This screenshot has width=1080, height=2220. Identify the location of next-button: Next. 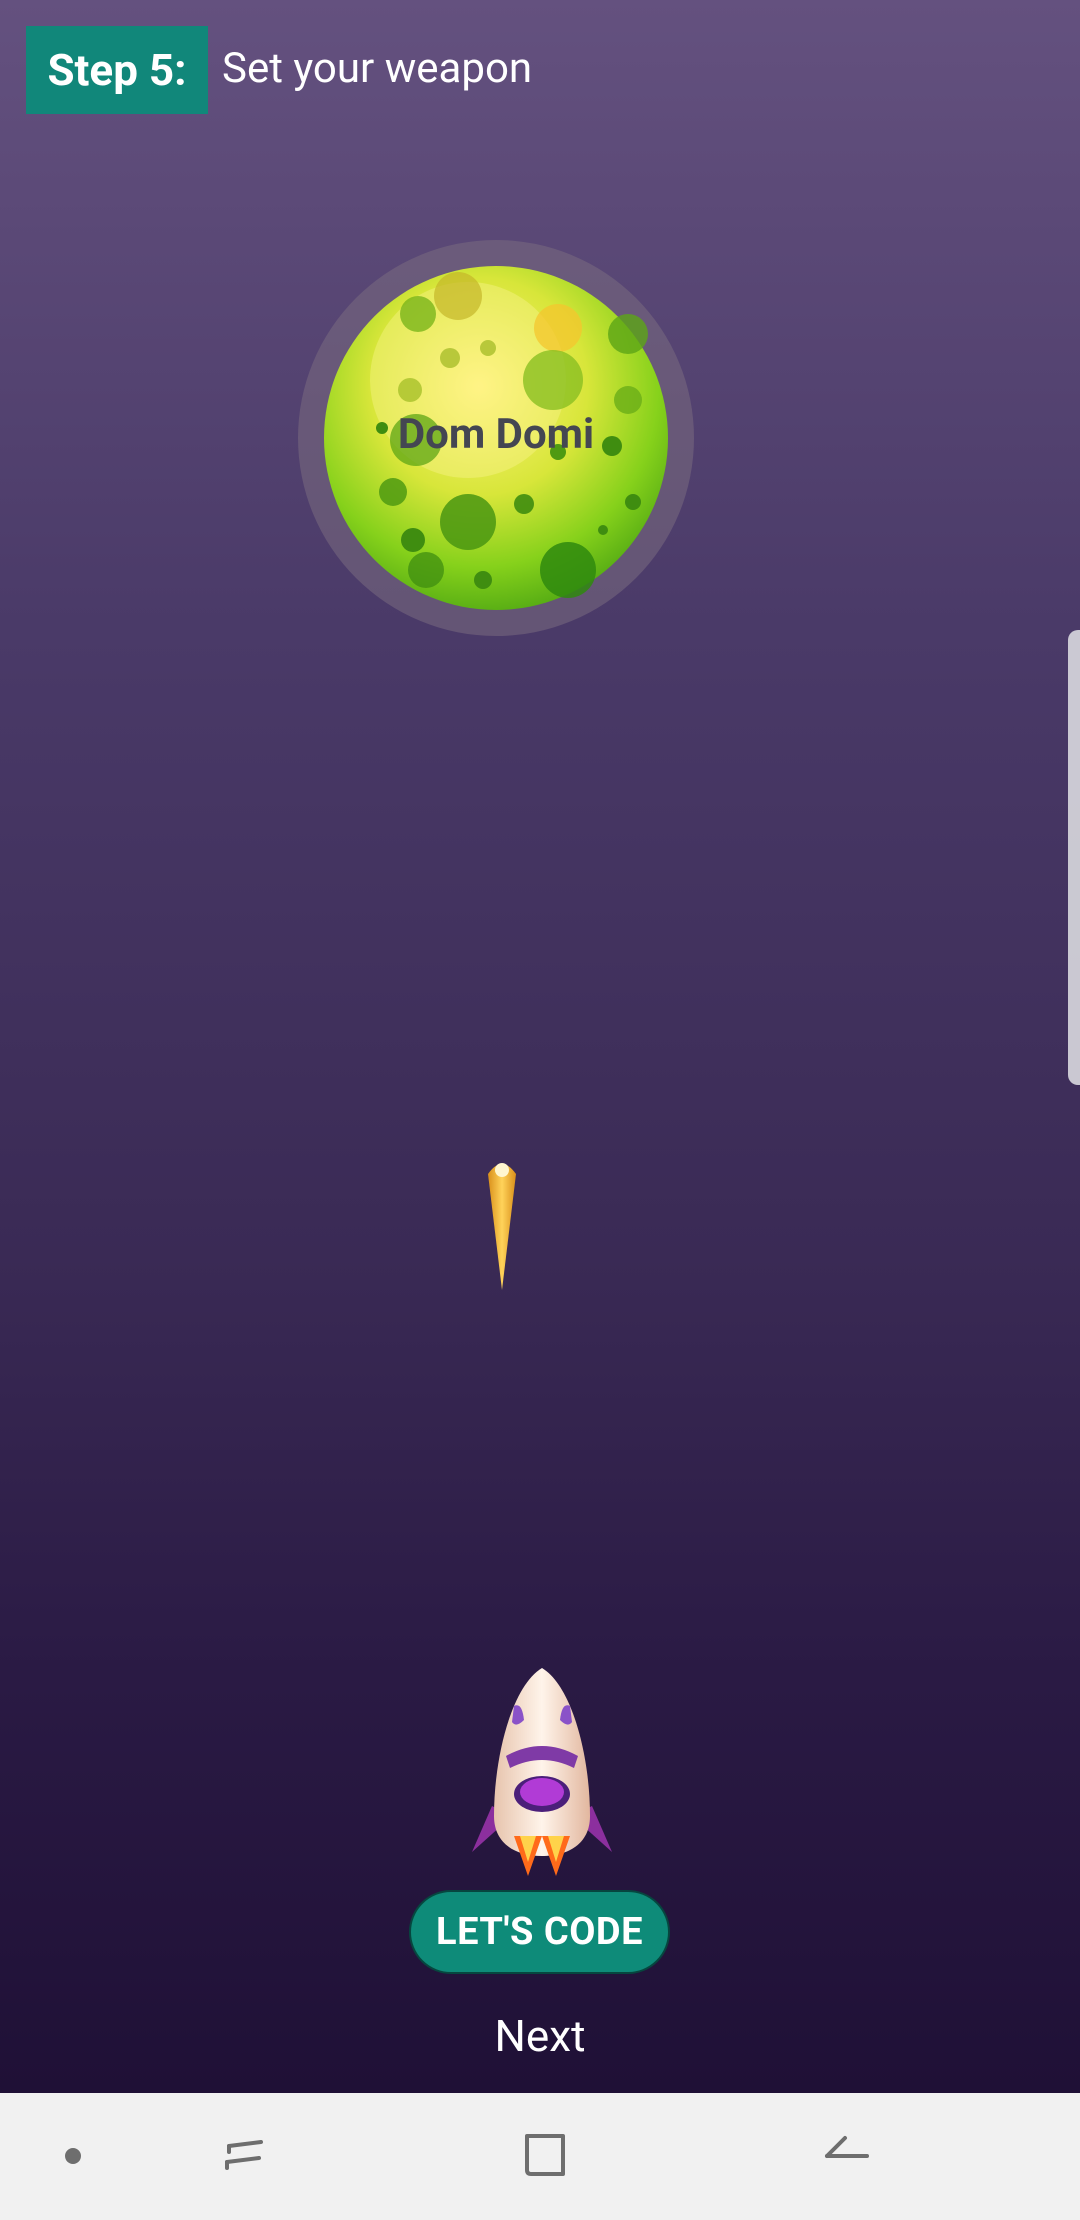
(540, 2036).